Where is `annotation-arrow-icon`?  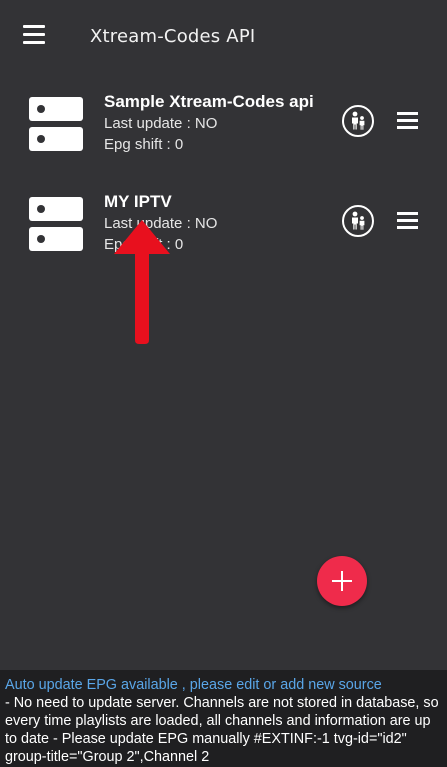 annotation-arrow-icon is located at coordinates (142, 282).